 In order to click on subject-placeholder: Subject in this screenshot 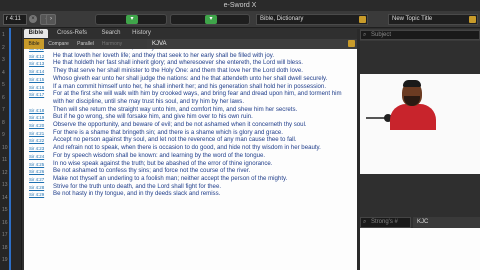, I will do `click(381, 35)`.